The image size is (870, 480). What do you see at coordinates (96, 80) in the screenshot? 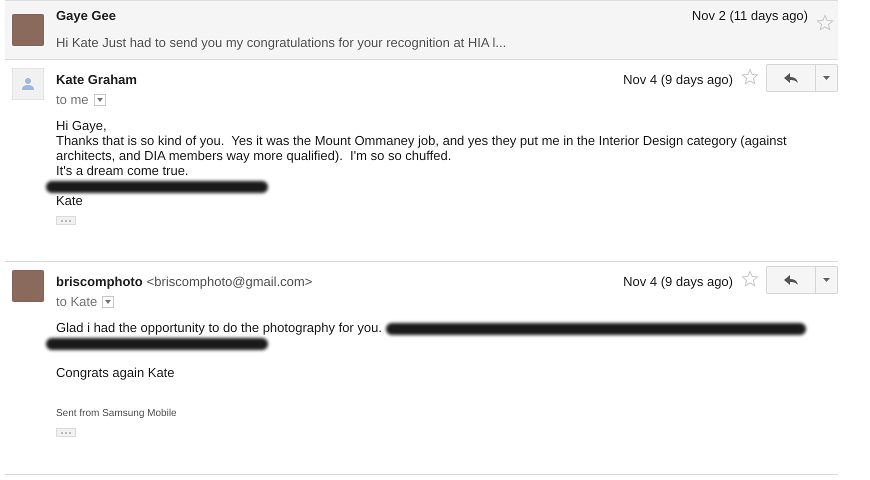
I see `sender-name: Kate Graham` at bounding box center [96, 80].